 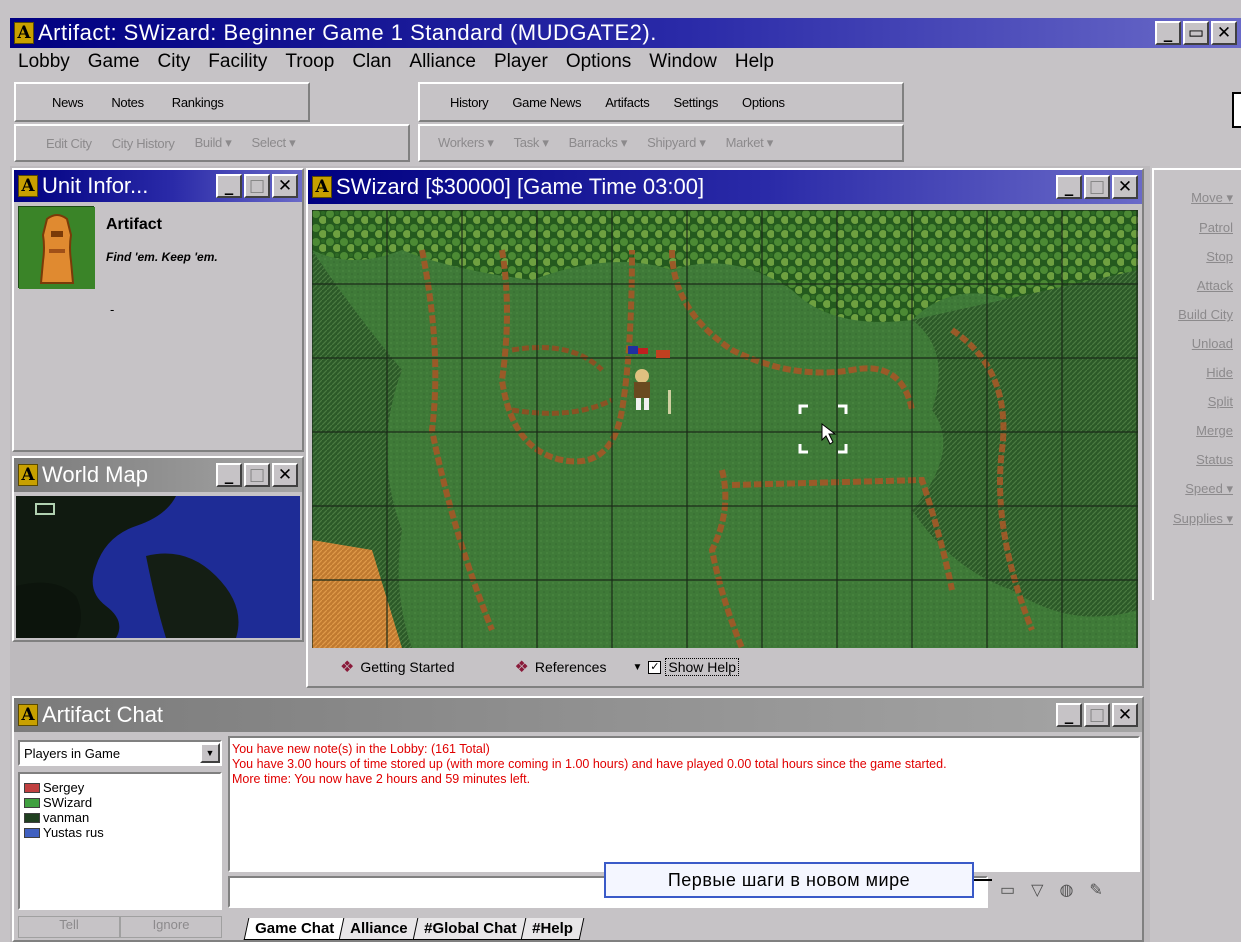 I want to click on player-item: Sergey, so click(x=120, y=787).